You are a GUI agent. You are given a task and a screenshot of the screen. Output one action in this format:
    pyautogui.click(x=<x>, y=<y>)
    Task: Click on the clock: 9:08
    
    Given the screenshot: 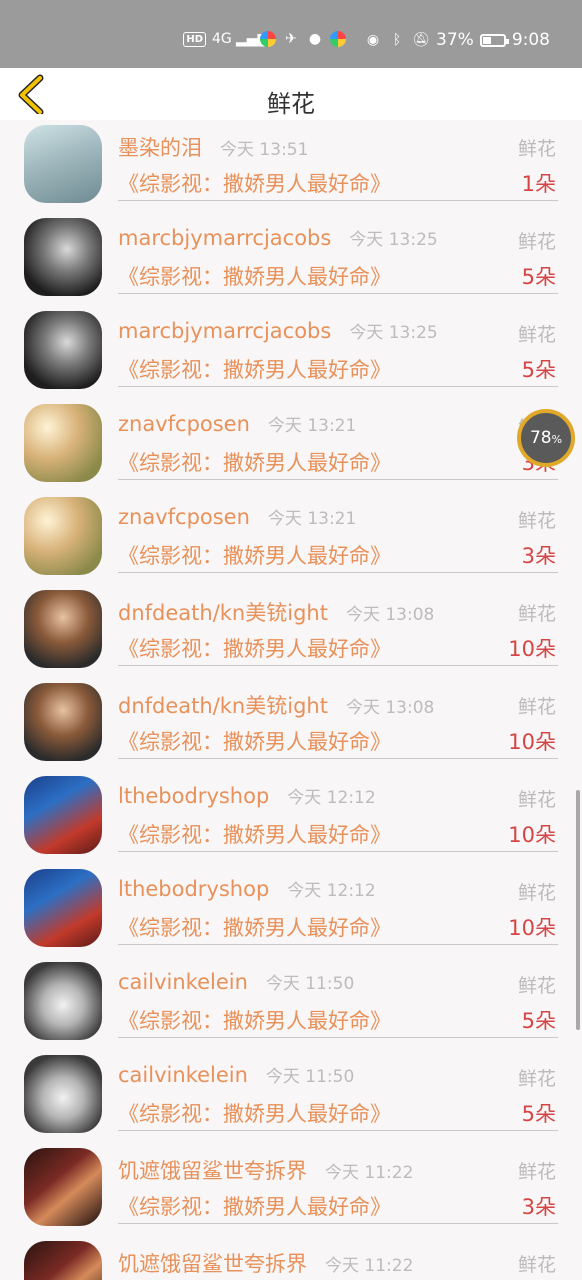 What is the action you would take?
    pyautogui.click(x=530, y=40)
    